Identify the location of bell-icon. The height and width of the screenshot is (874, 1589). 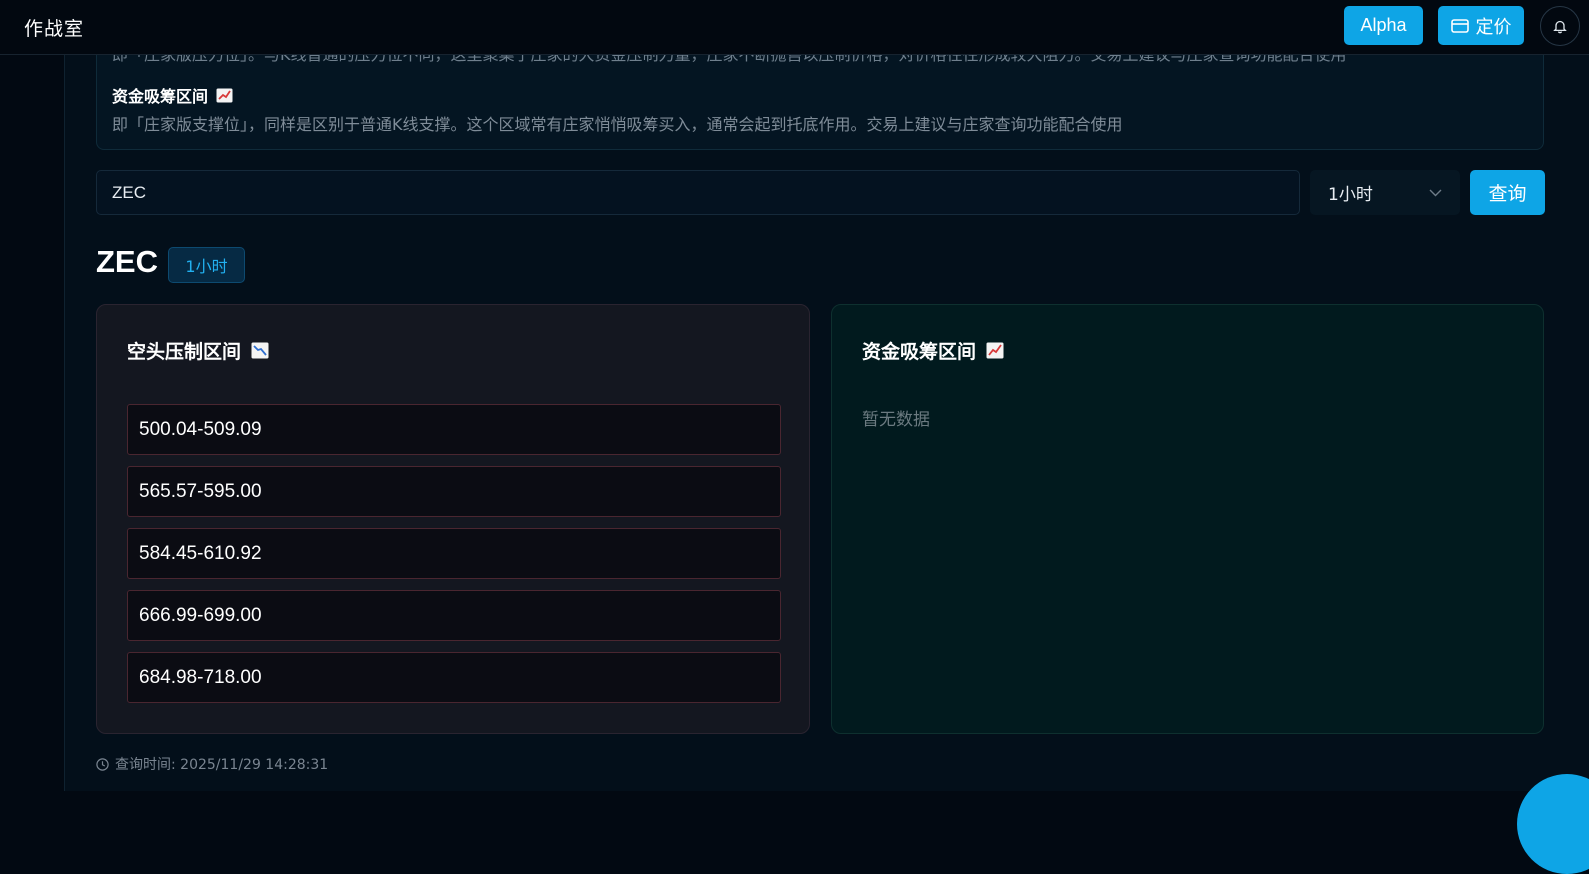
(1560, 26).